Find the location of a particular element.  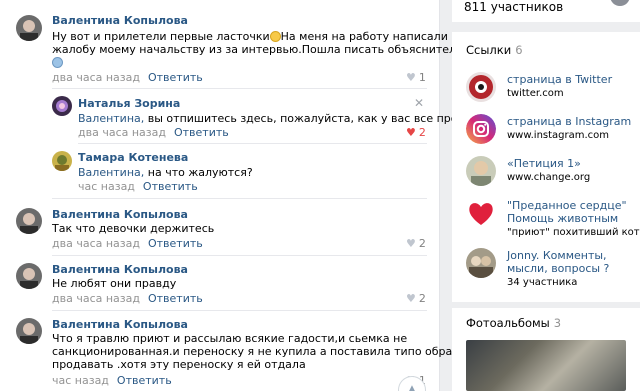

link-domain: www.instagram.com is located at coordinates (558, 135).